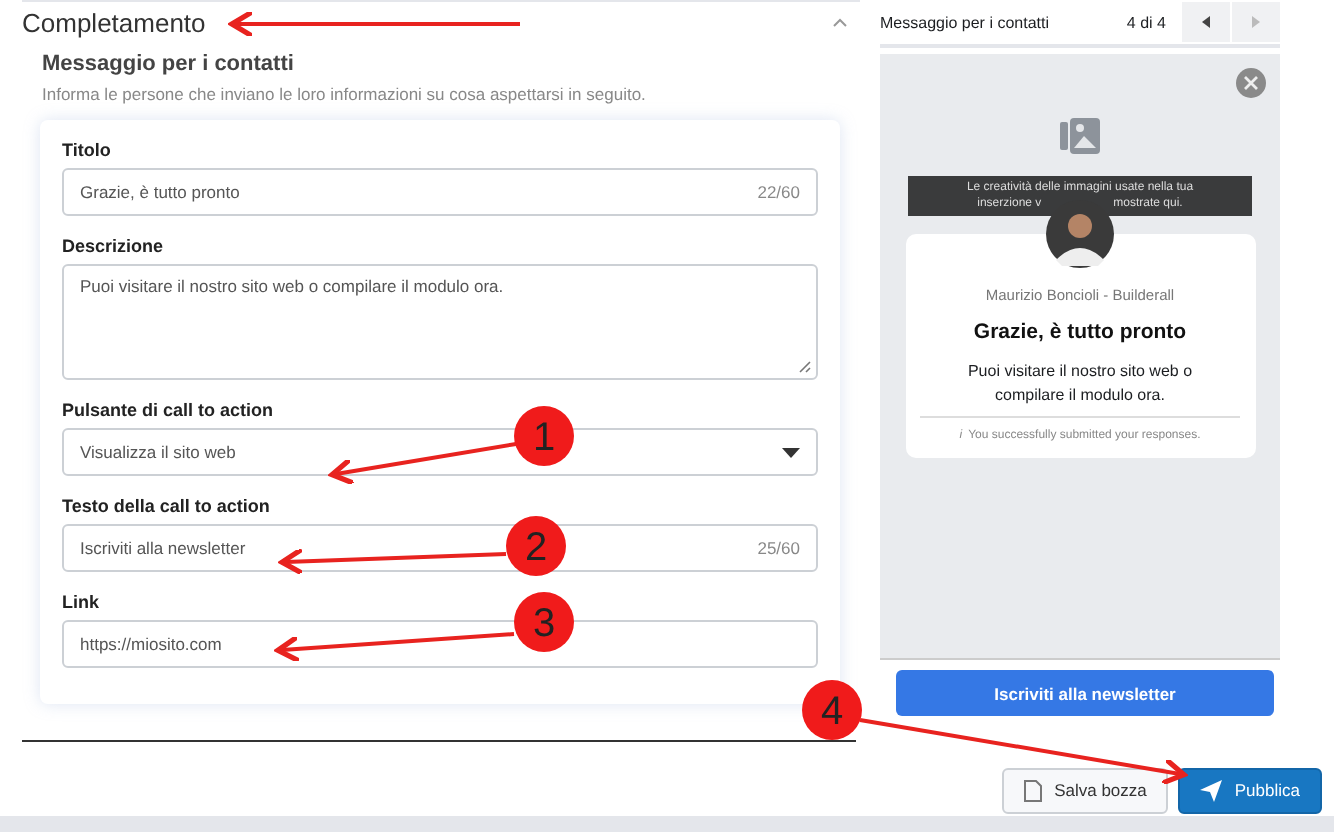 Image resolution: width=1334 pixels, height=832 pixels. Describe the element at coordinates (1211, 790) in the screenshot. I see `paper-plane-icon` at that location.